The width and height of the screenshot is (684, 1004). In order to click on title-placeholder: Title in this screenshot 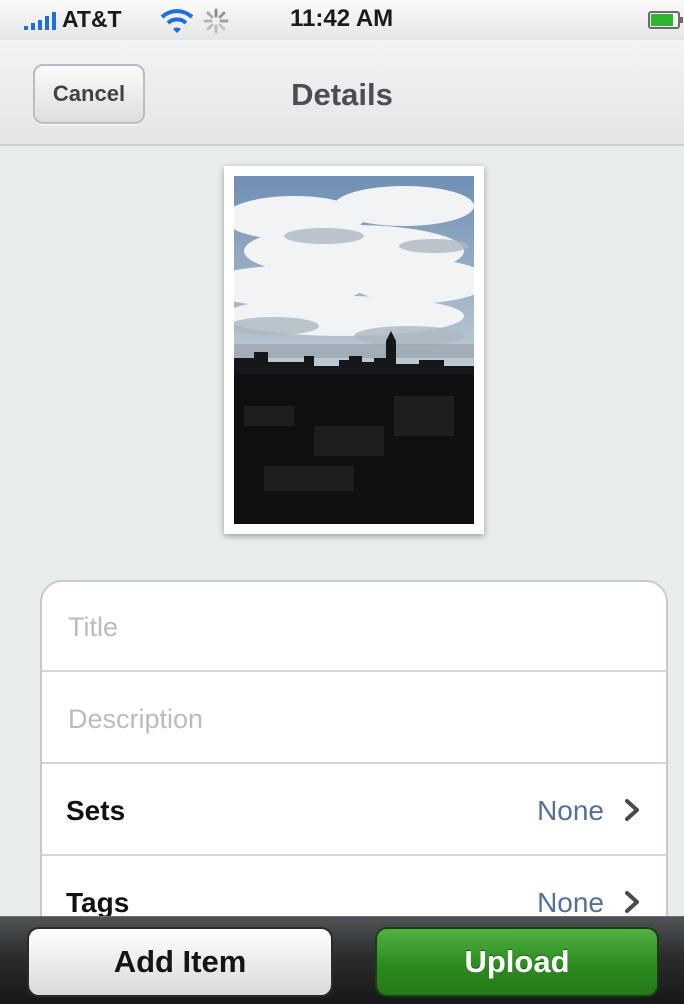, I will do `click(93, 627)`.